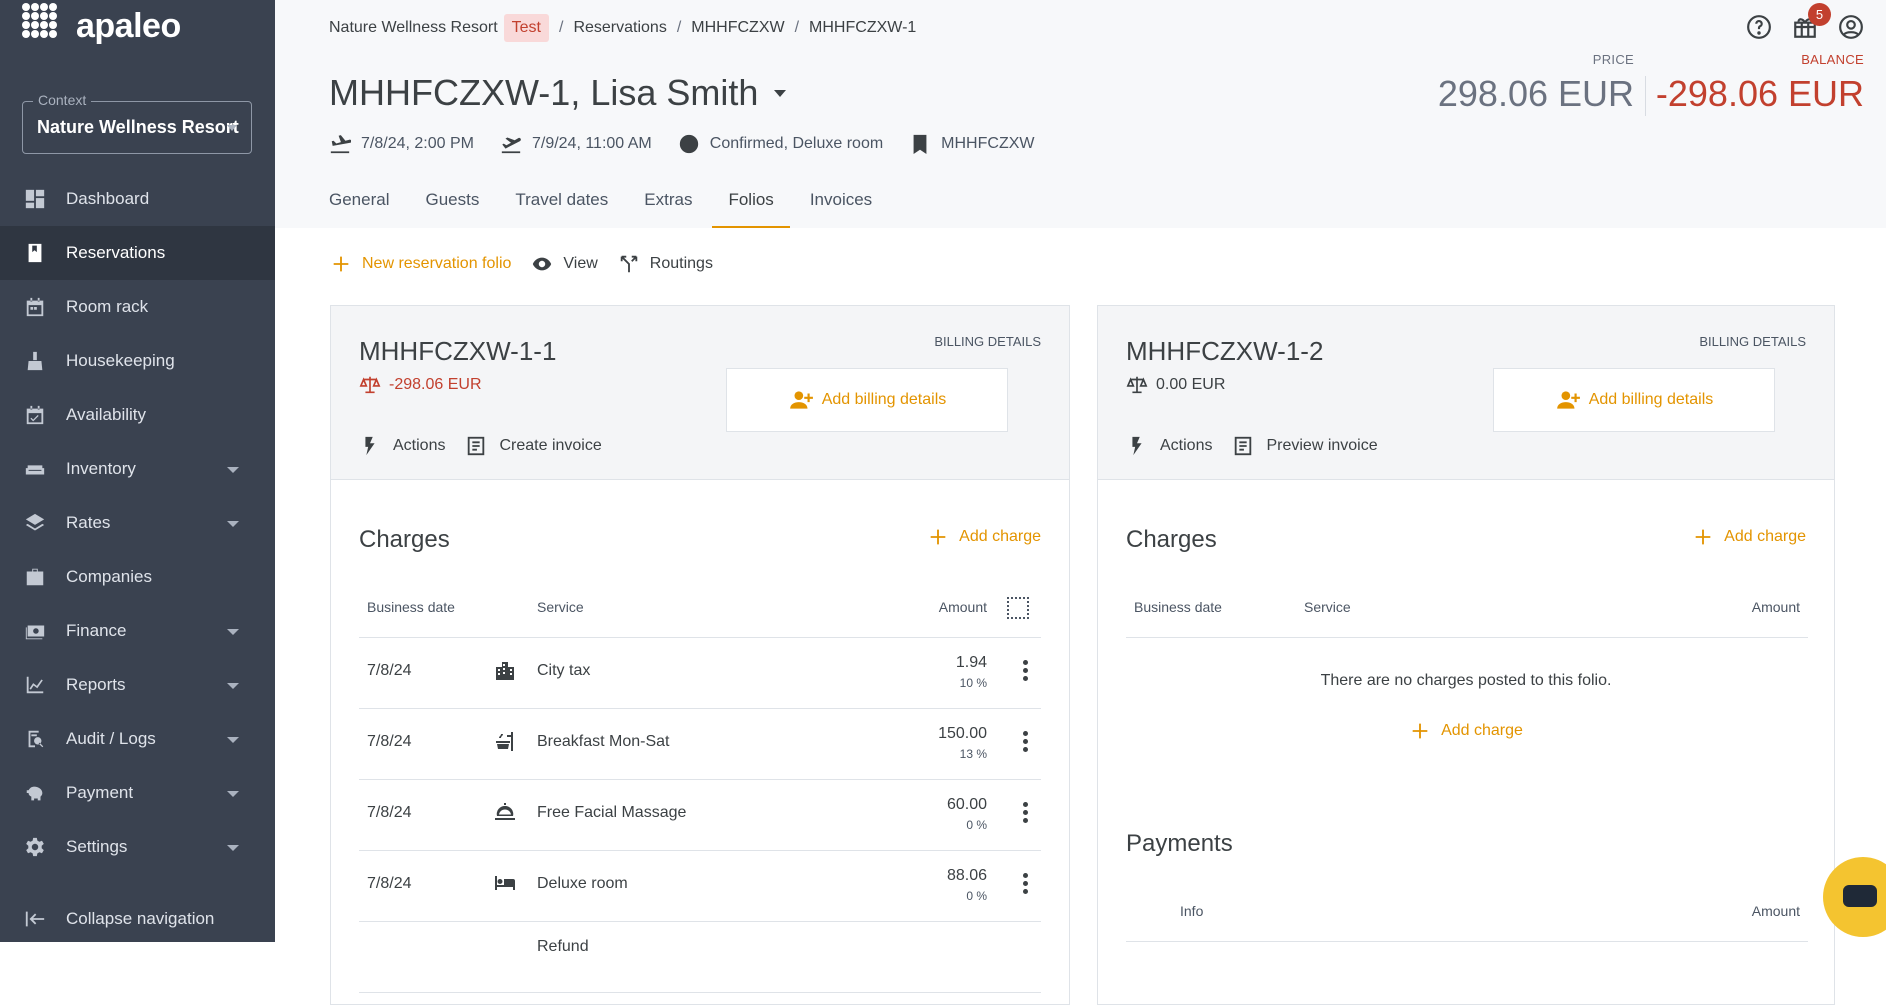 This screenshot has width=1886, height=1005. What do you see at coordinates (101, 26) in the screenshot?
I see `apaleo-logo: apaleo` at bounding box center [101, 26].